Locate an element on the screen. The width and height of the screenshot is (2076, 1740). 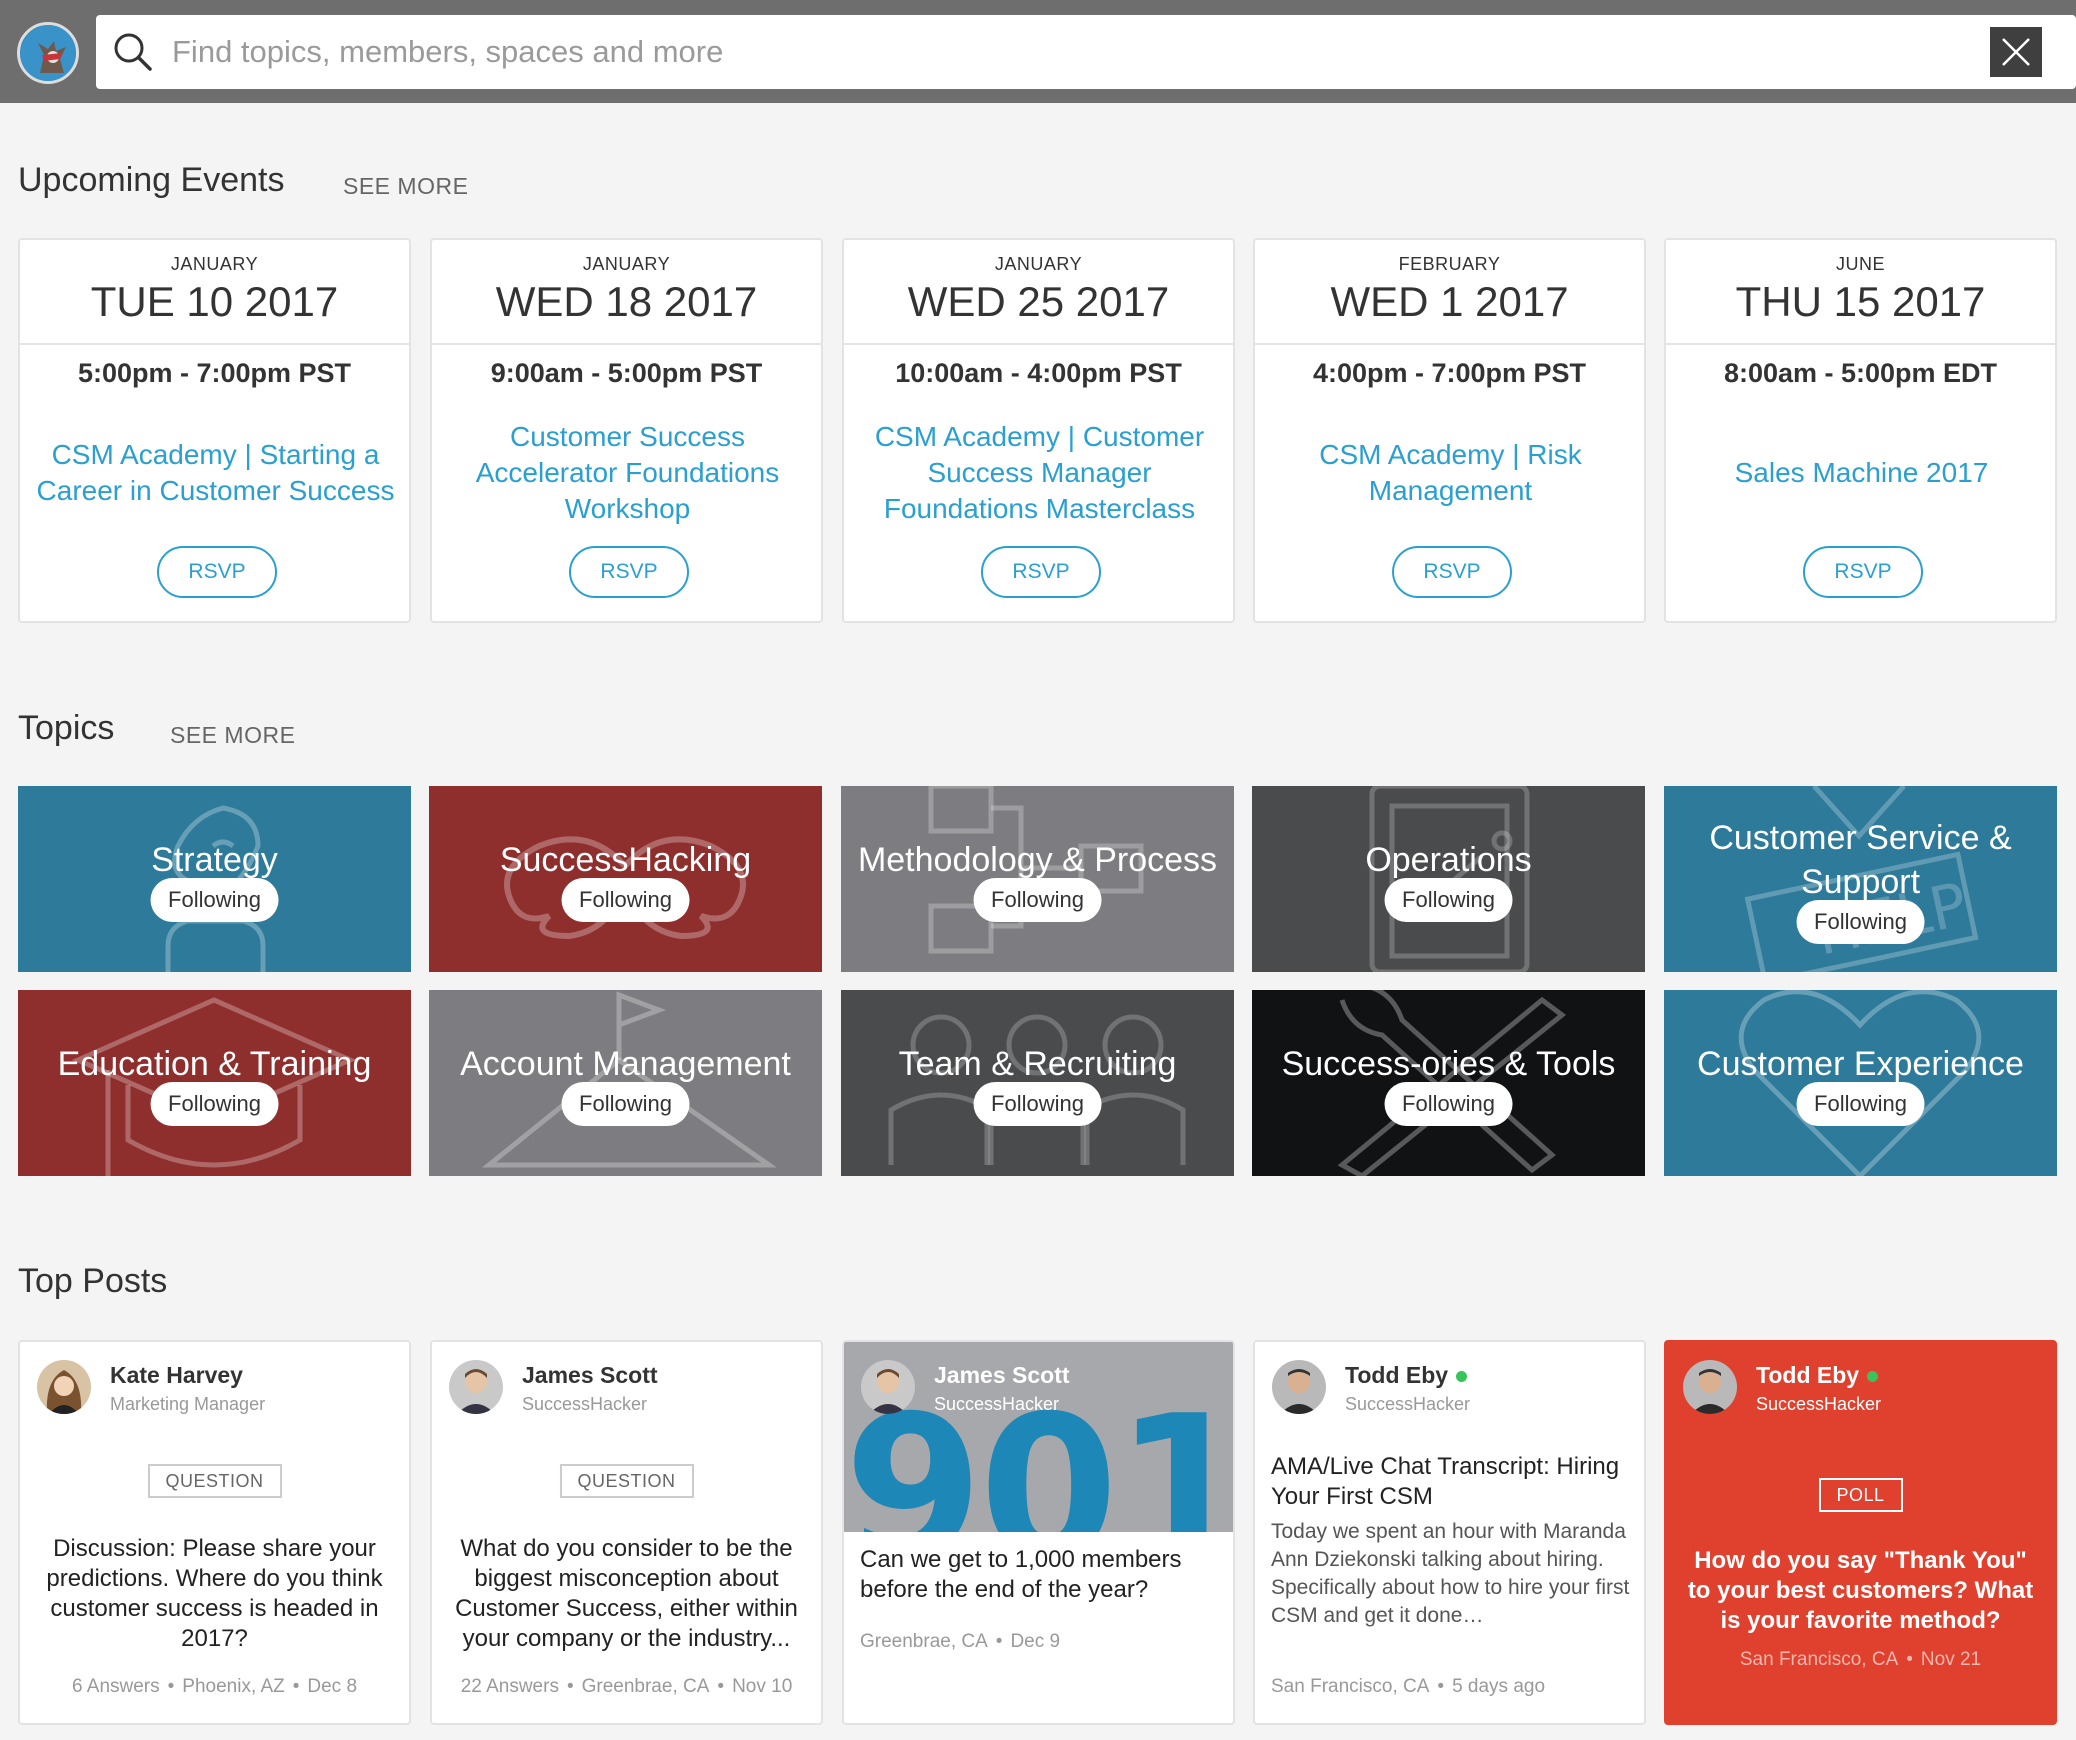
post-author-role: Marketing Manager is located at coordinates (188, 1404).